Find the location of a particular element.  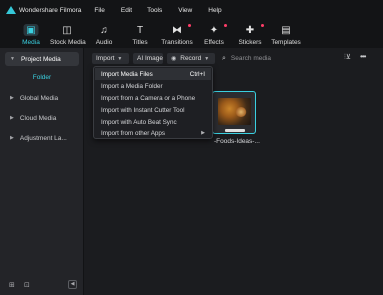

menu-item-label: Import Media Files is located at coordinates (127, 74).